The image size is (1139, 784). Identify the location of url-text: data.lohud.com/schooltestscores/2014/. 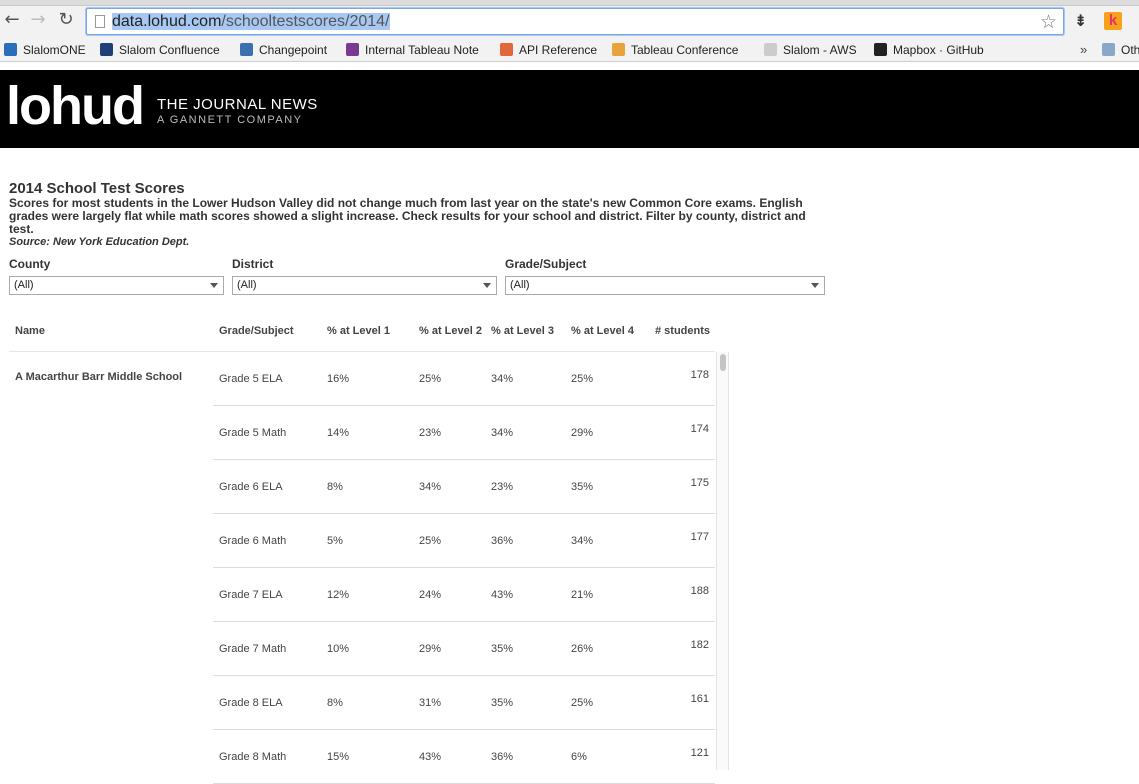
(251, 22).